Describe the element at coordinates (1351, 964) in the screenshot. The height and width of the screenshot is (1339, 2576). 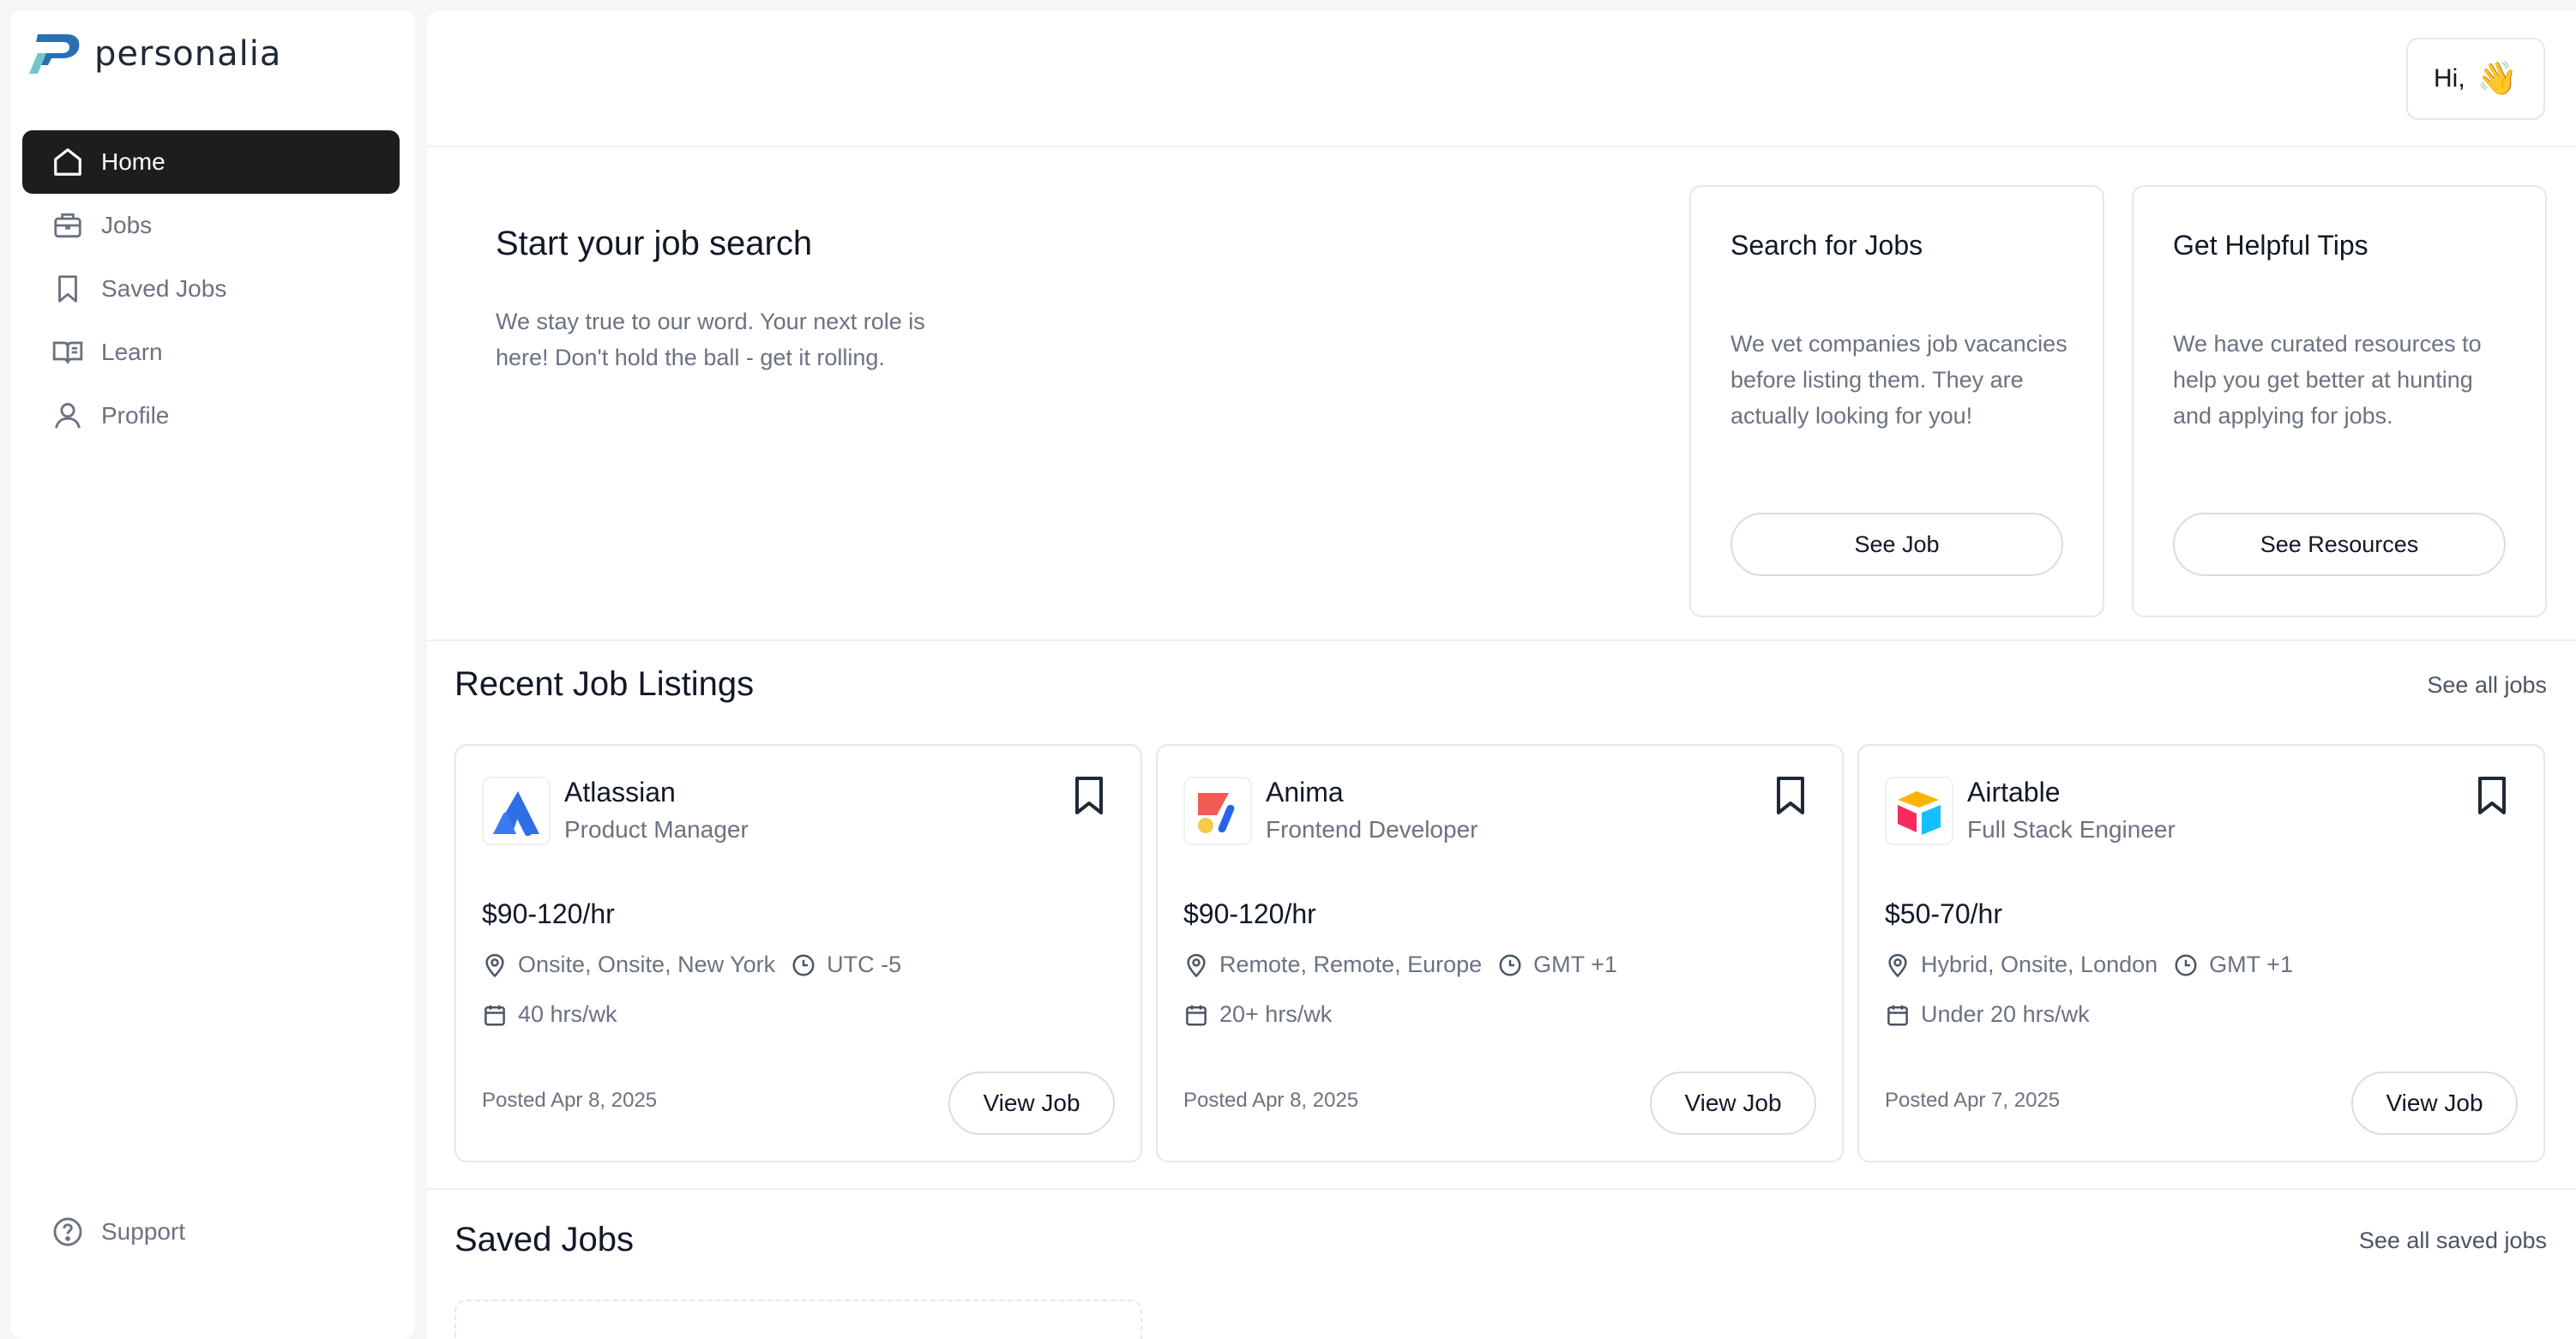
I see `job-location: Remote, Remote, Europe` at that location.